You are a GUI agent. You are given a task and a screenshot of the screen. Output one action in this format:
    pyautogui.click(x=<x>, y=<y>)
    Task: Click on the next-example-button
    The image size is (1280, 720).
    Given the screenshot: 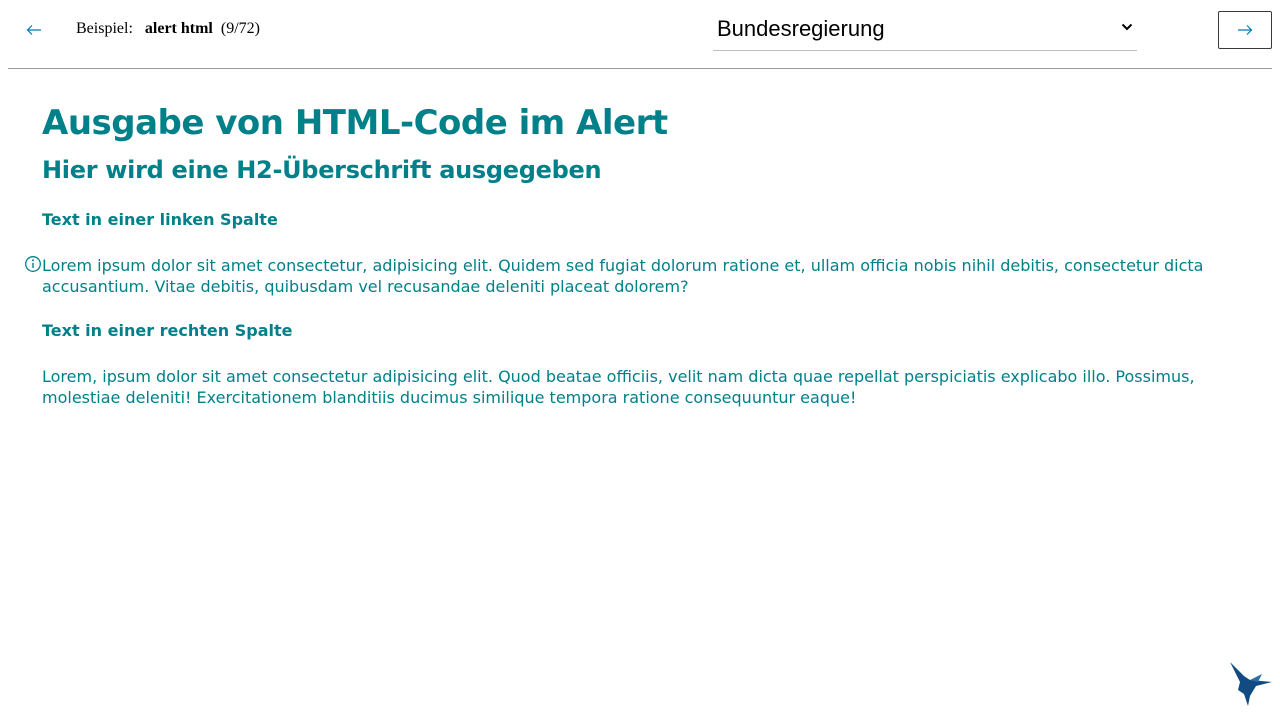 What is the action you would take?
    pyautogui.click(x=1245, y=30)
    